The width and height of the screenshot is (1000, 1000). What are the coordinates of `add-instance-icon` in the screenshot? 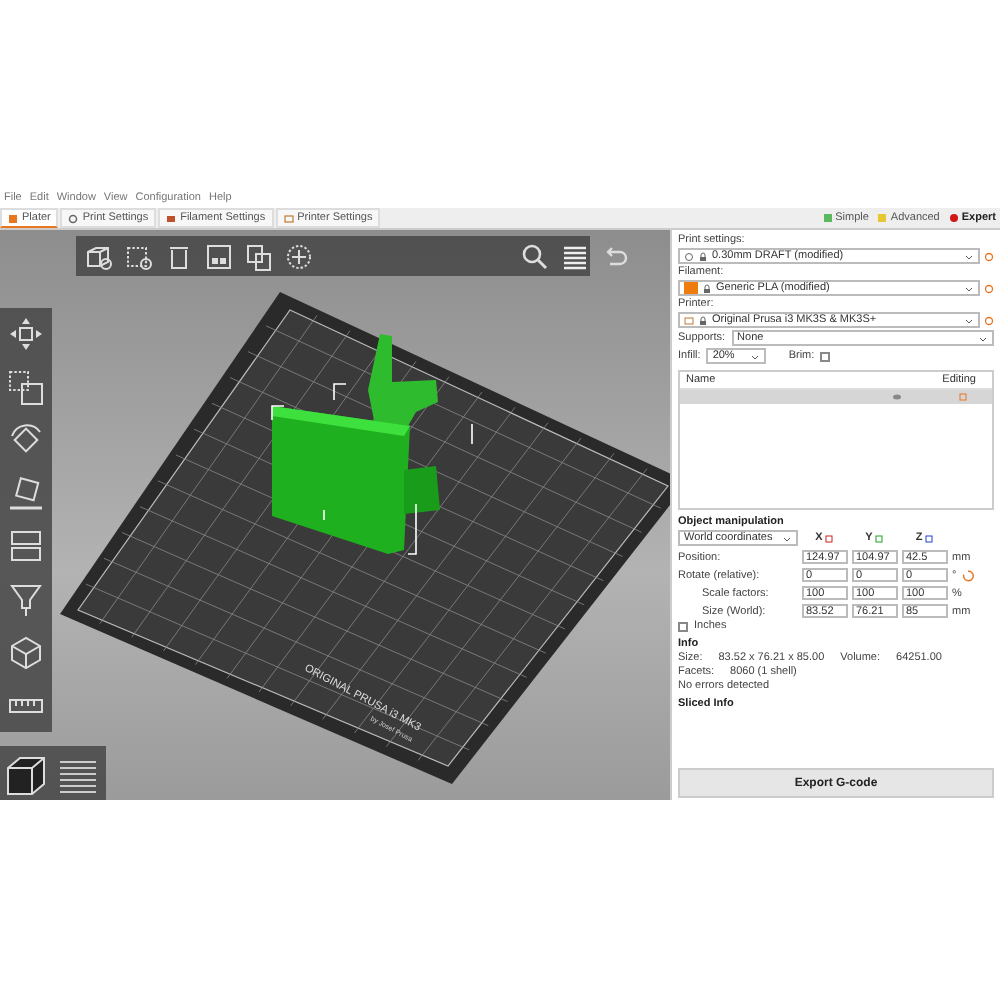 It's located at (299, 256).